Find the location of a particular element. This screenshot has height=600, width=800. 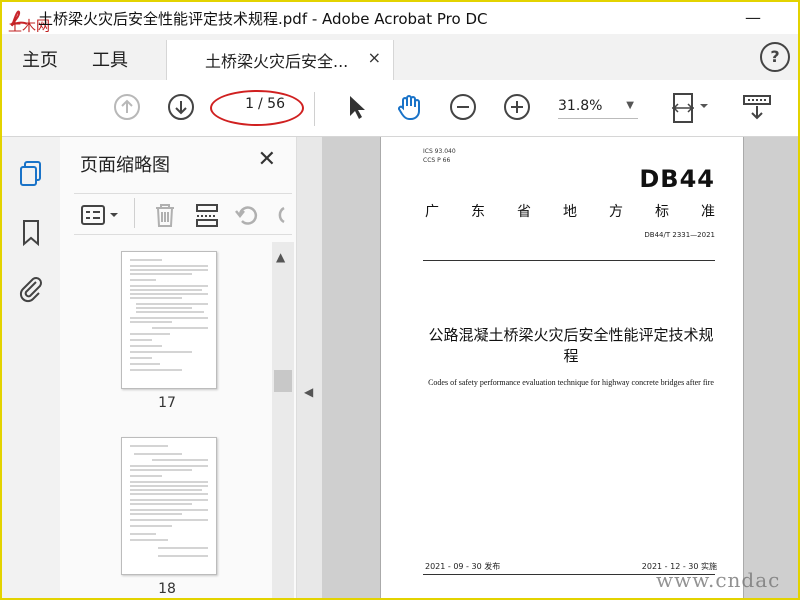

standard-type-heading: 广 东 省 地 方 标 准 is located at coordinates (570, 211).